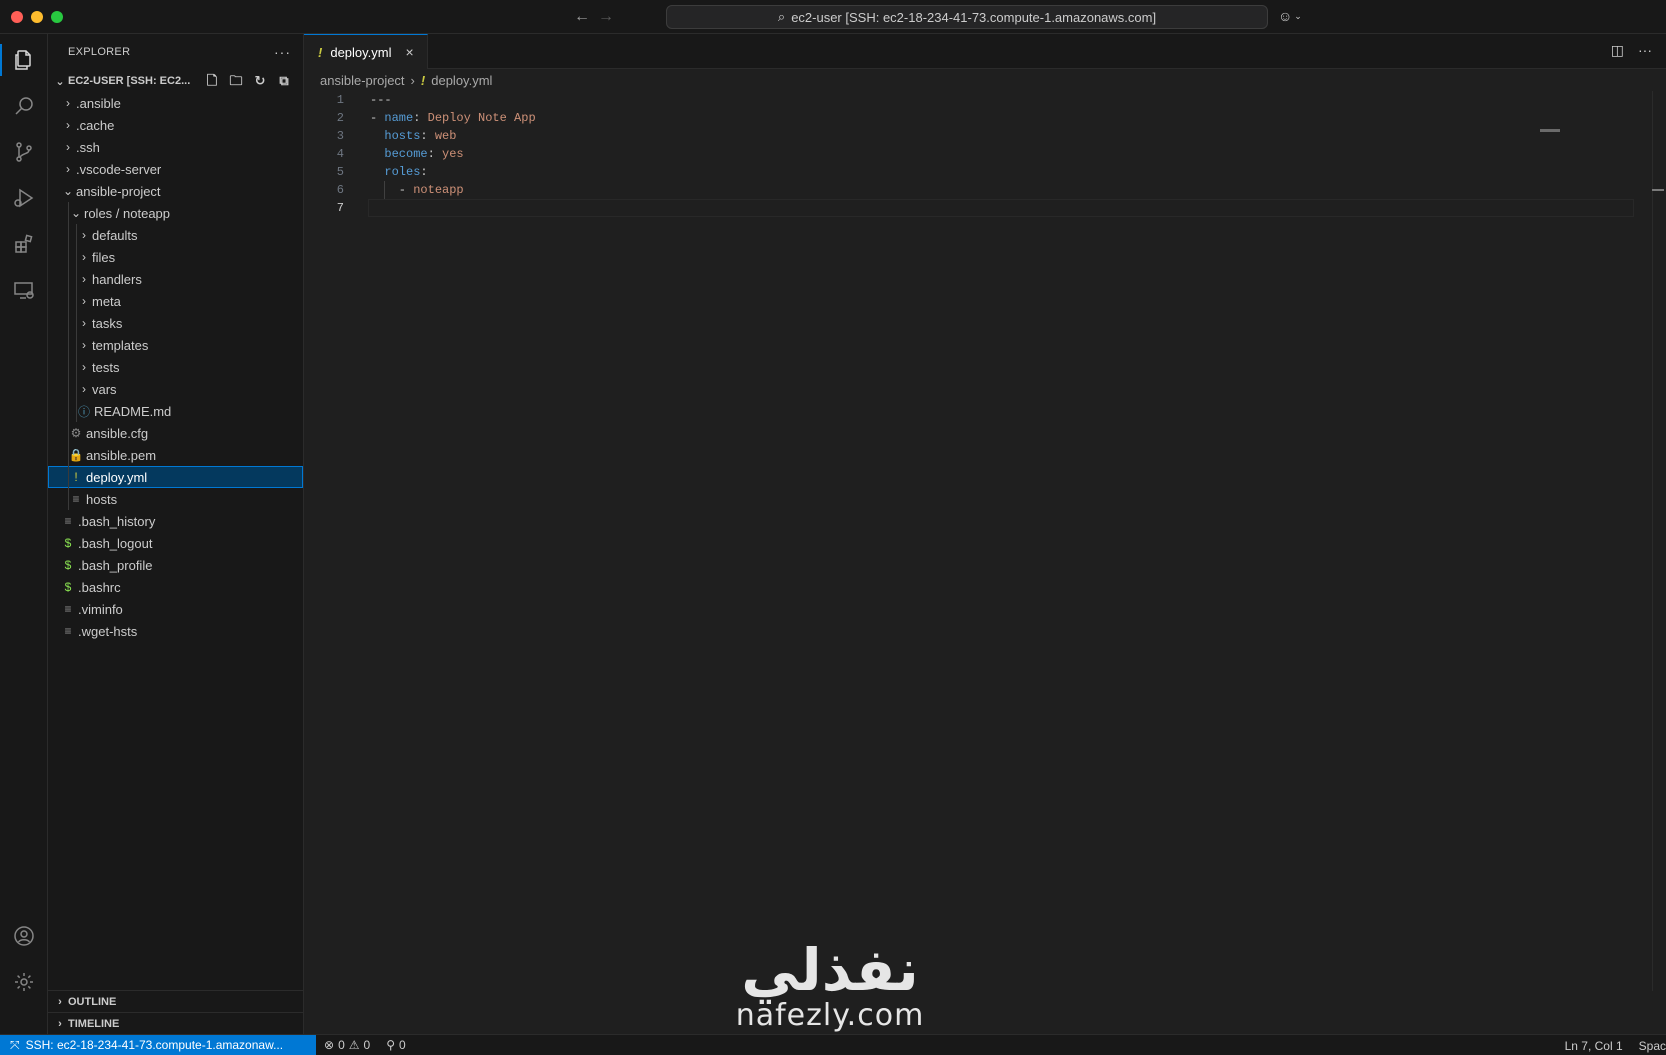 The height and width of the screenshot is (1055, 1666). What do you see at coordinates (582, 17) in the screenshot?
I see `arrow-left-icon: ←` at bounding box center [582, 17].